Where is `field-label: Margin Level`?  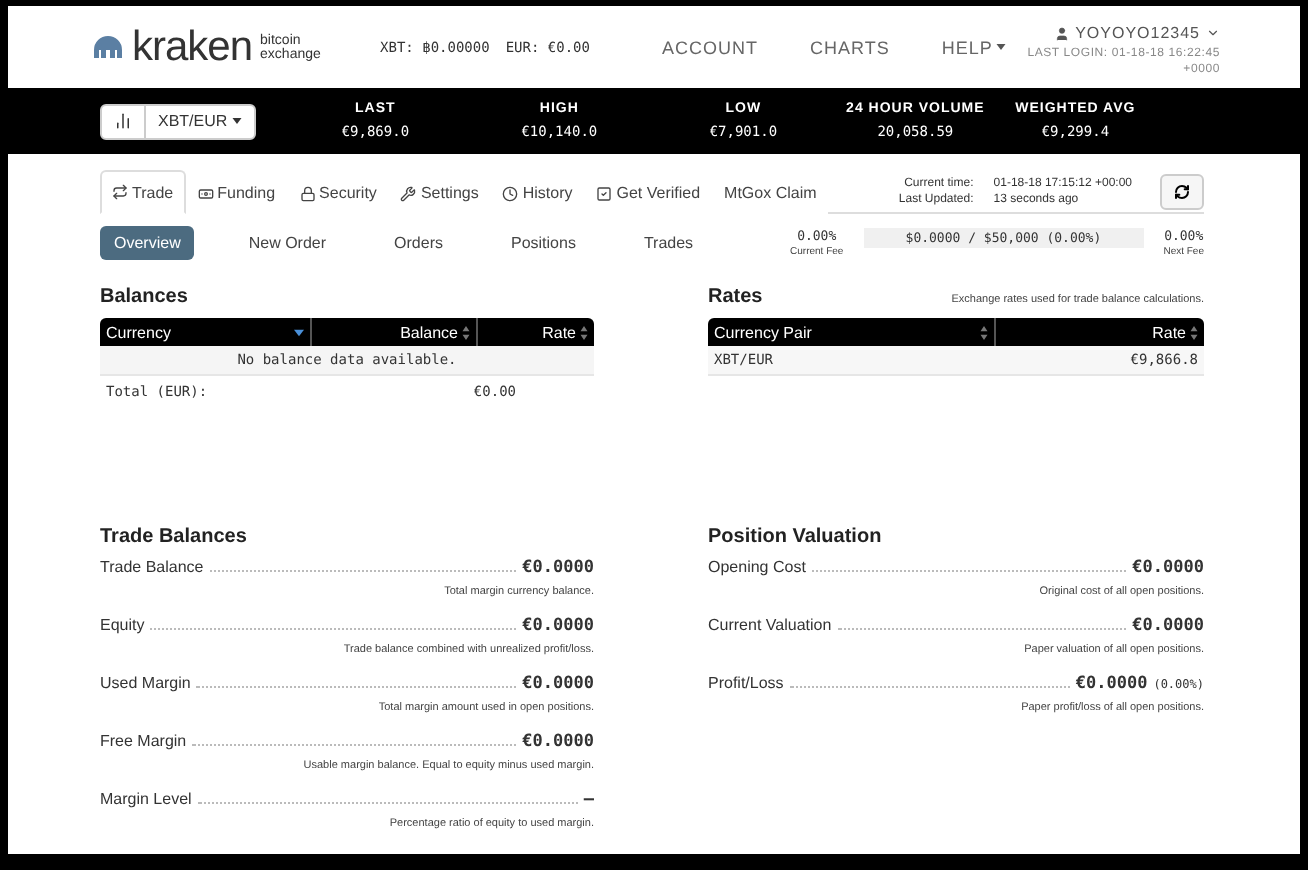
field-label: Margin Level is located at coordinates (146, 799).